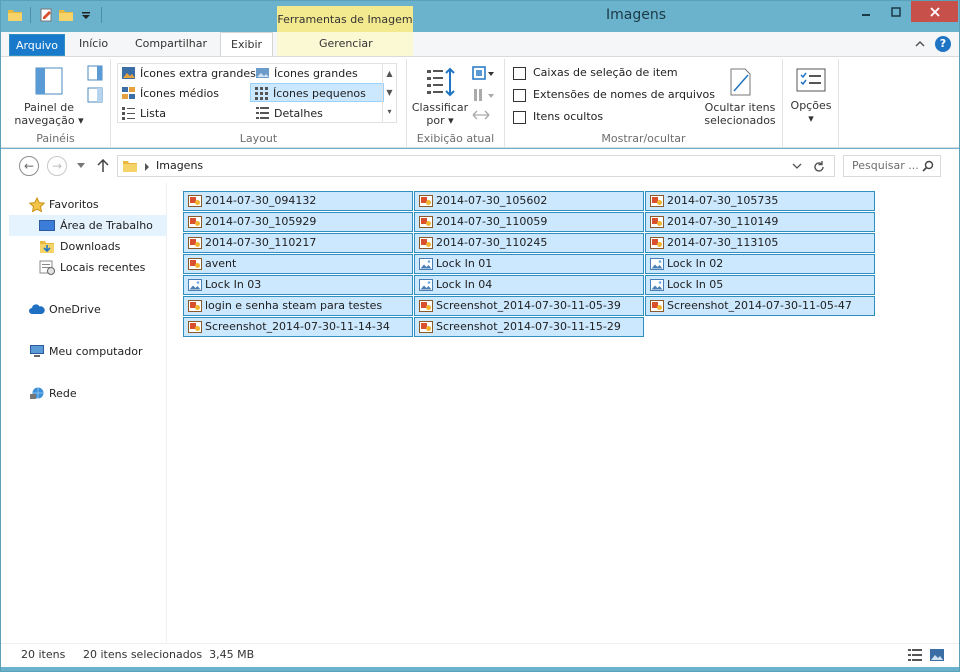  Describe the element at coordinates (389, 93) in the screenshot. I see `layout-gallery-scroll: ▲ ▼ ▾` at that location.